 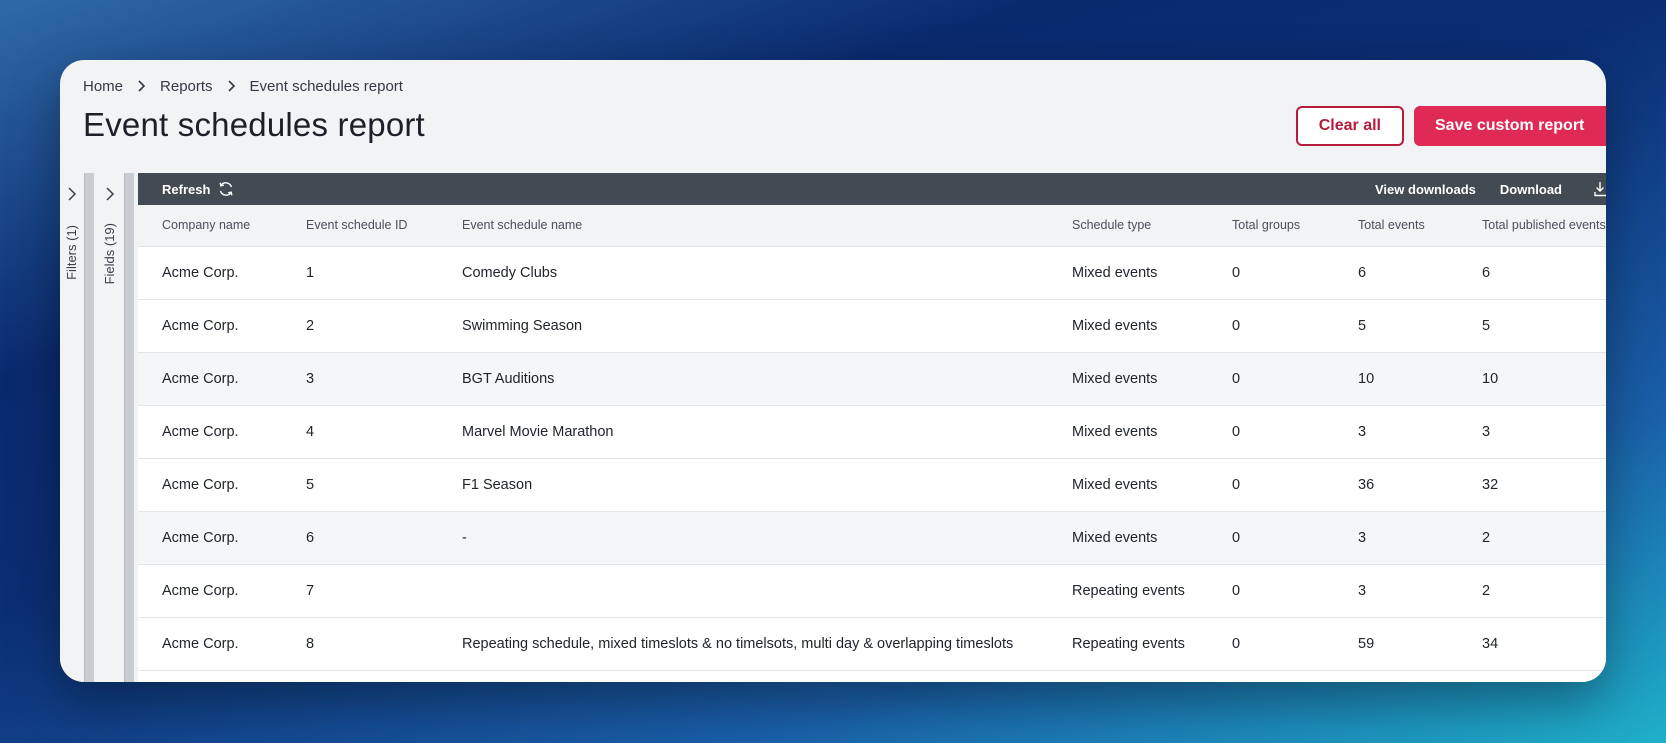 What do you see at coordinates (72, 427) in the screenshot?
I see `filters-panel-toggle: Filters (1)` at bounding box center [72, 427].